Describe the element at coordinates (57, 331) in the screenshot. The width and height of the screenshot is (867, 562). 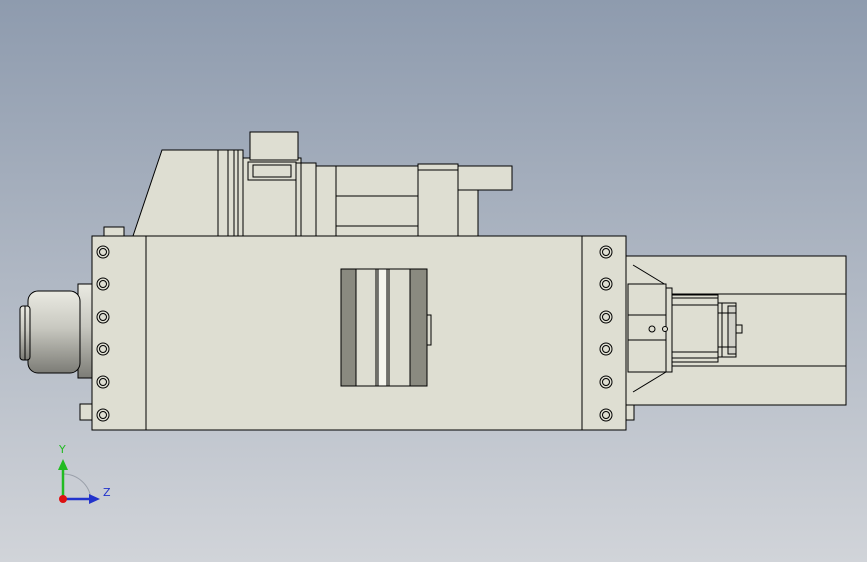
I see `motor-assembly` at that location.